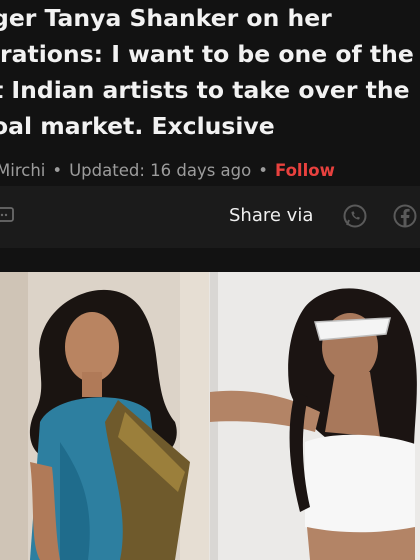 The width and height of the screenshot is (420, 560). What do you see at coordinates (137, 126) in the screenshot?
I see `headline-line-4: oal market. Exclusive` at bounding box center [137, 126].